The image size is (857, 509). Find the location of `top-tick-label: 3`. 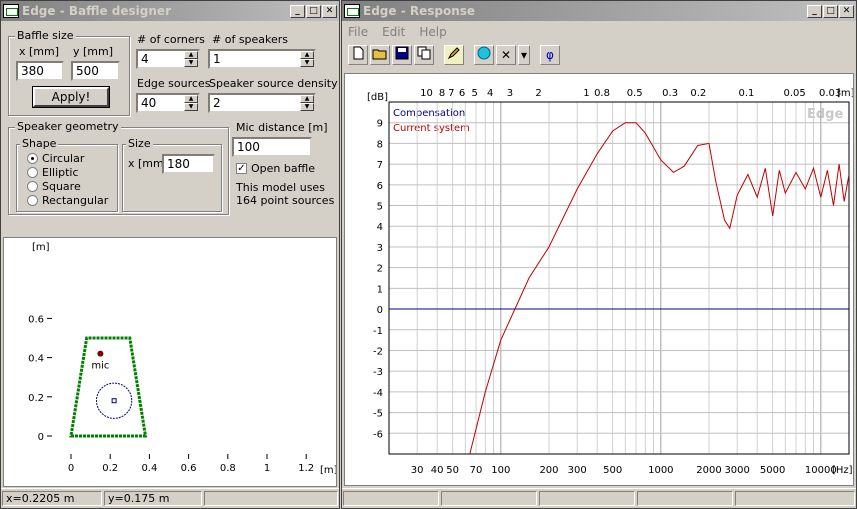

top-tick-label: 3 is located at coordinates (510, 93).